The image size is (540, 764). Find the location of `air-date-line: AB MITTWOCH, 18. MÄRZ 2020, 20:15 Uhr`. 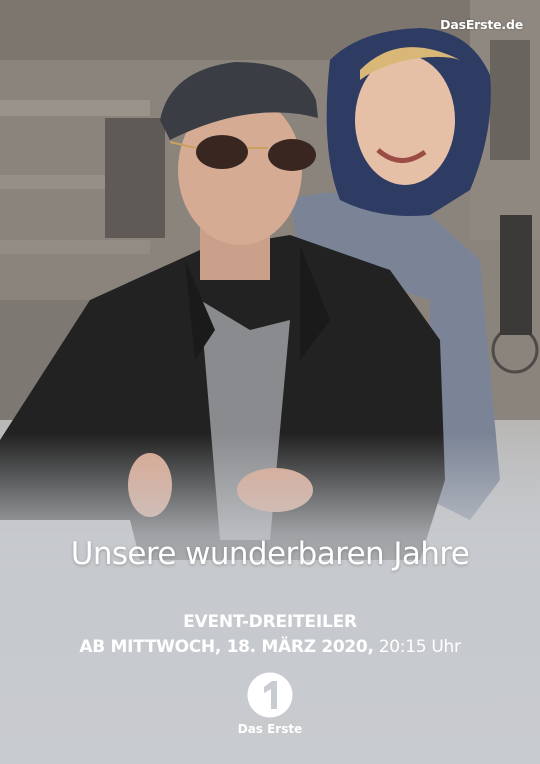

air-date-line: AB MITTWOCH, 18. MÄRZ 2020, 20:15 Uhr is located at coordinates (270, 647).